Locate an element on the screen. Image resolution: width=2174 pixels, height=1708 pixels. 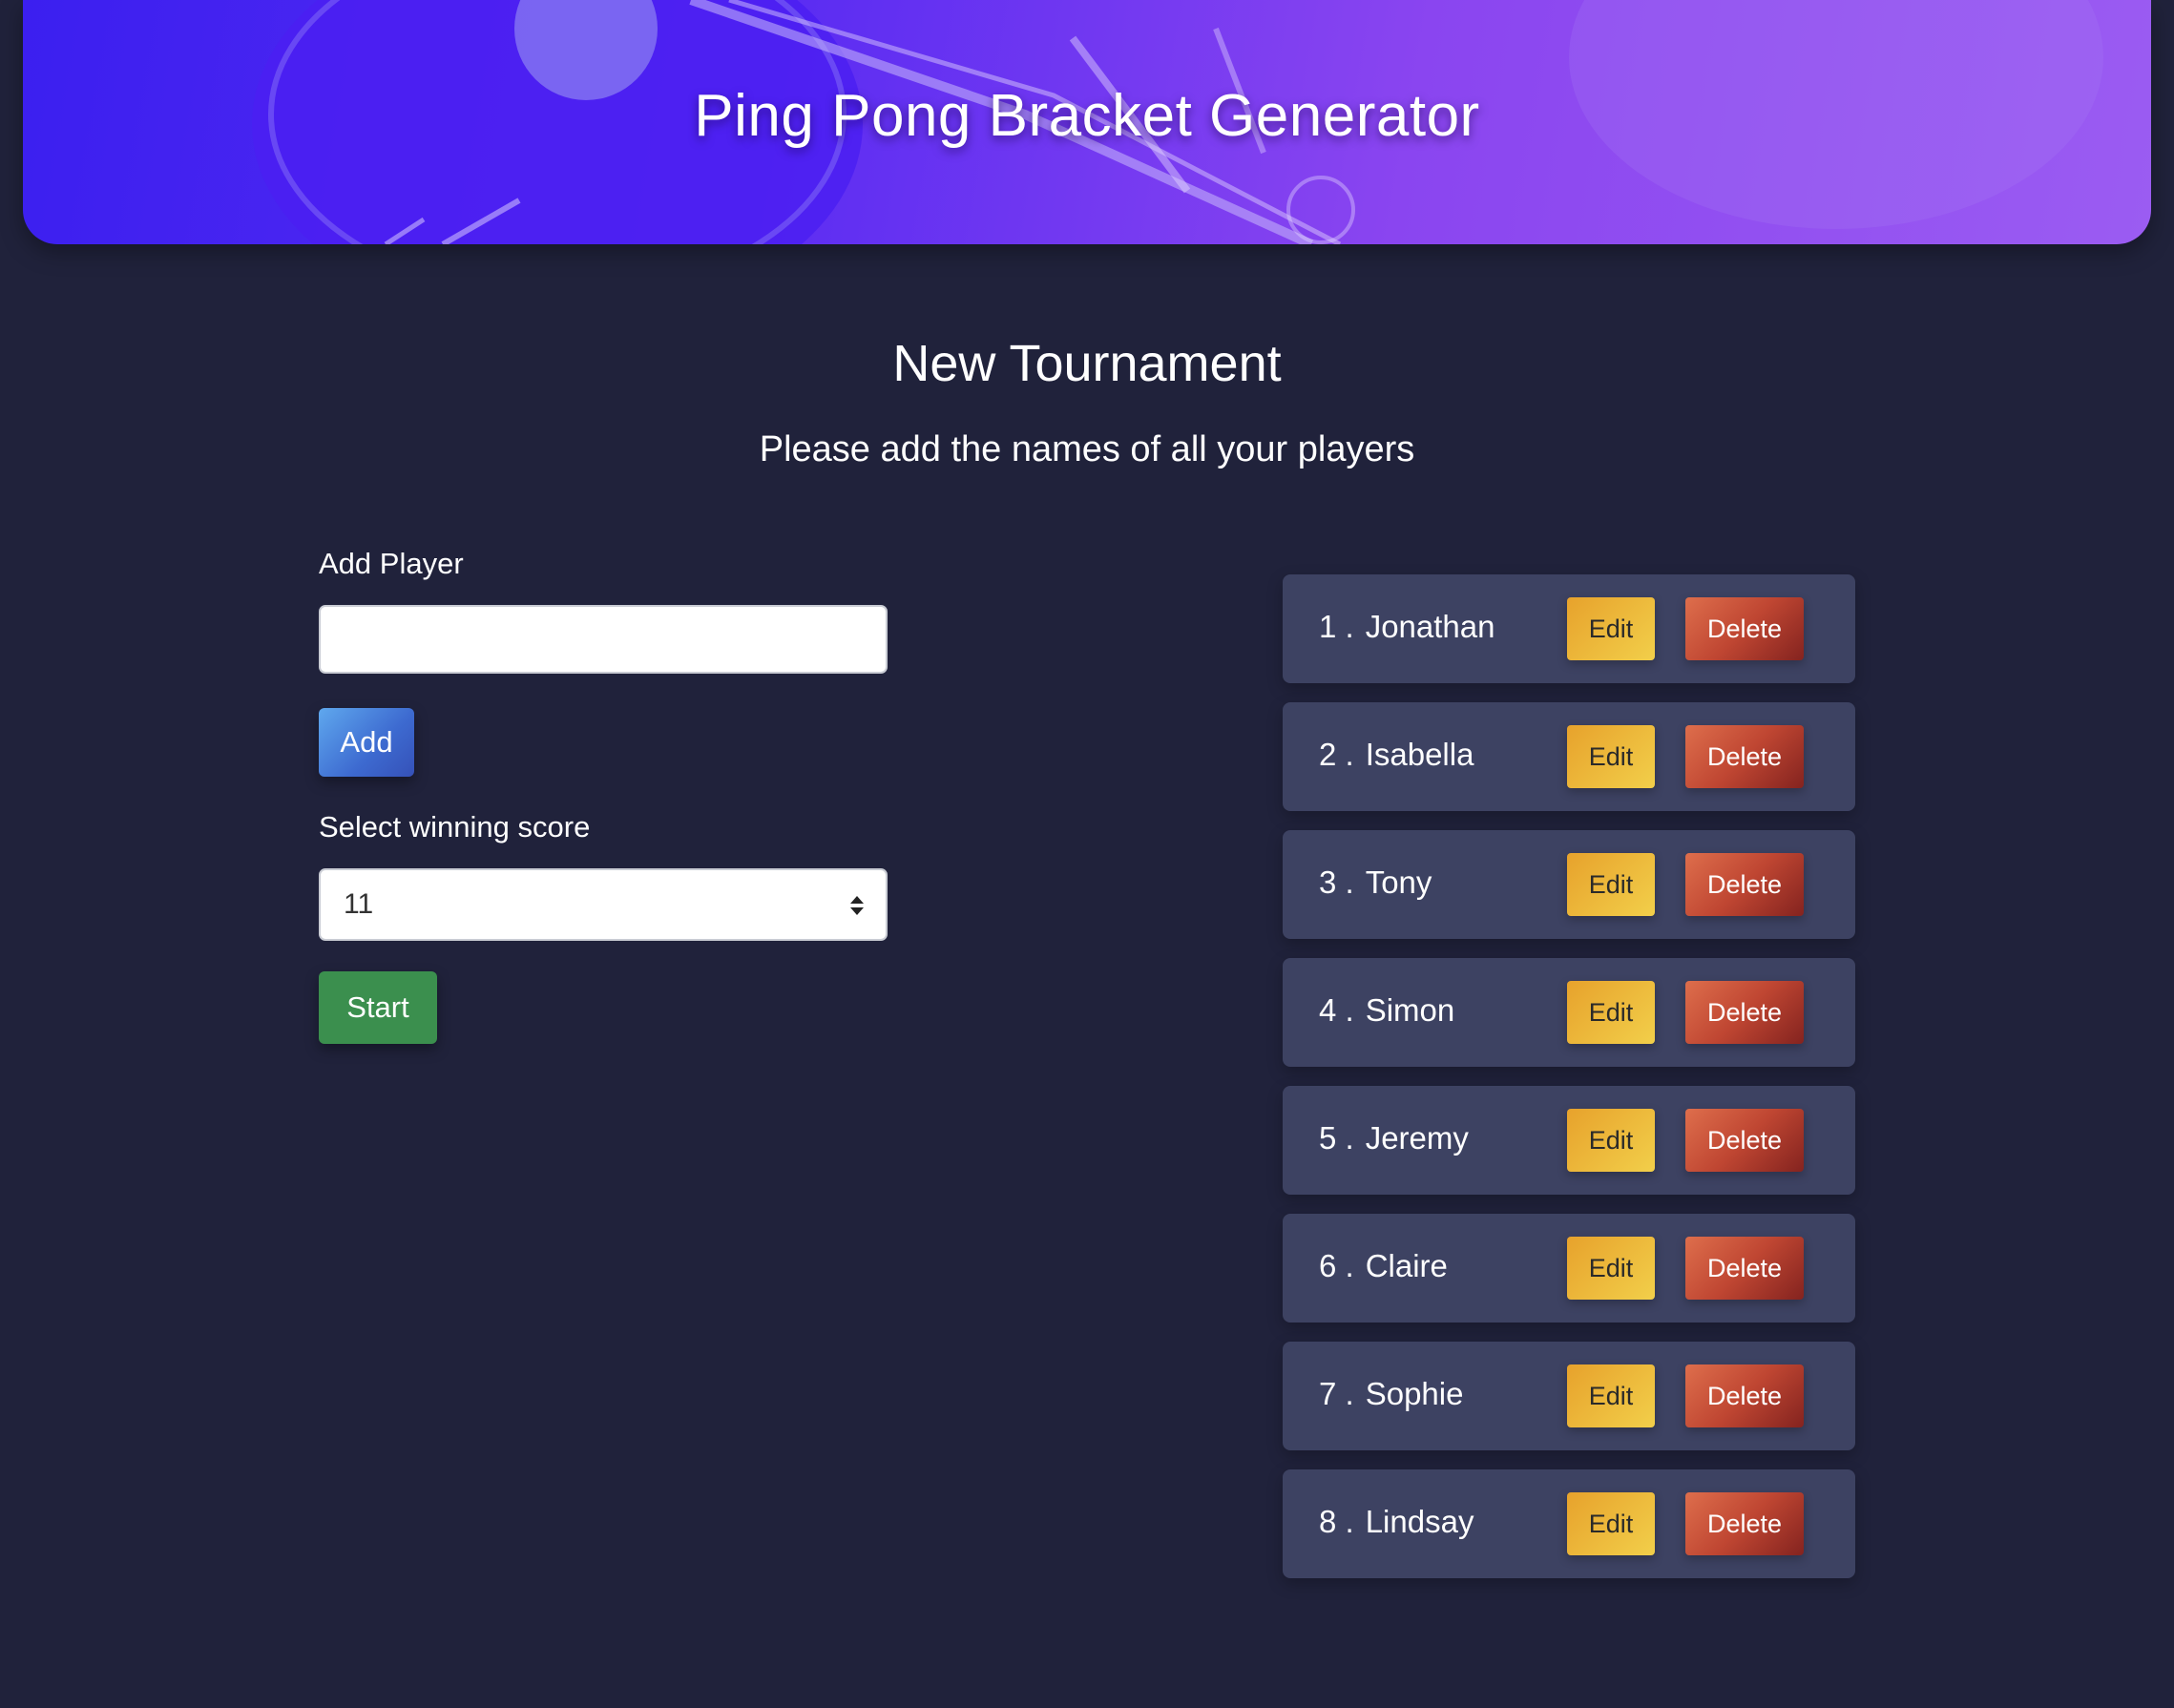
player-number: 2 . is located at coordinates (1336, 754).